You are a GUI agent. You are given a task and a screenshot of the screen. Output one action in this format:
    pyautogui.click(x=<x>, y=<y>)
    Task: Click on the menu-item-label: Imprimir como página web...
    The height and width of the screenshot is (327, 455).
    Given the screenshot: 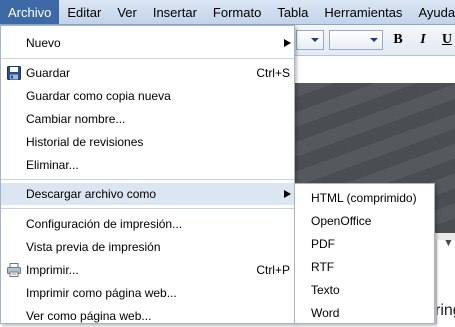 What is the action you would take?
    pyautogui.click(x=101, y=293)
    